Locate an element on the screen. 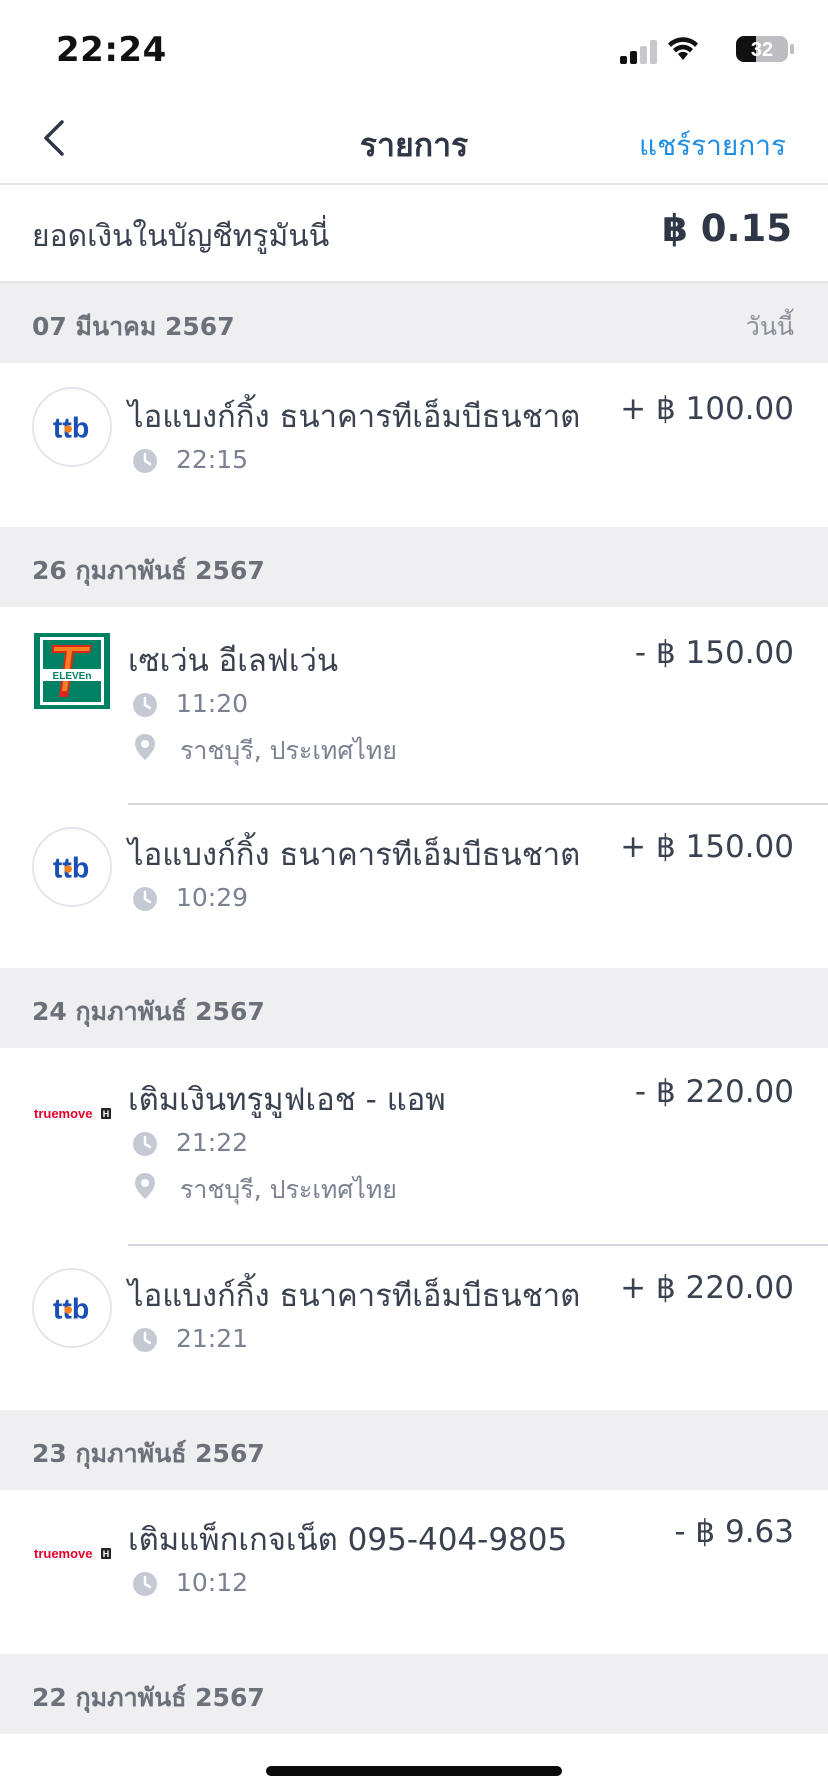 The width and height of the screenshot is (828, 1792). date-header: 24 กุมภาพันธ์ 2567 is located at coordinates (414, 1008).